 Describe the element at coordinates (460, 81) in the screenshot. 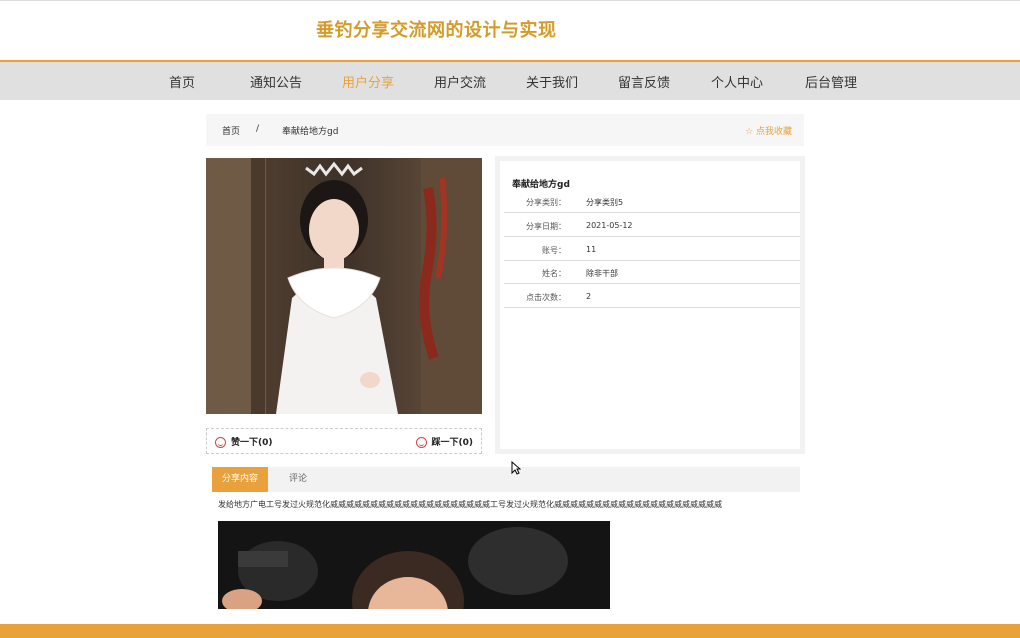

I see `nav-item-user-exchange: 用户交流` at that location.